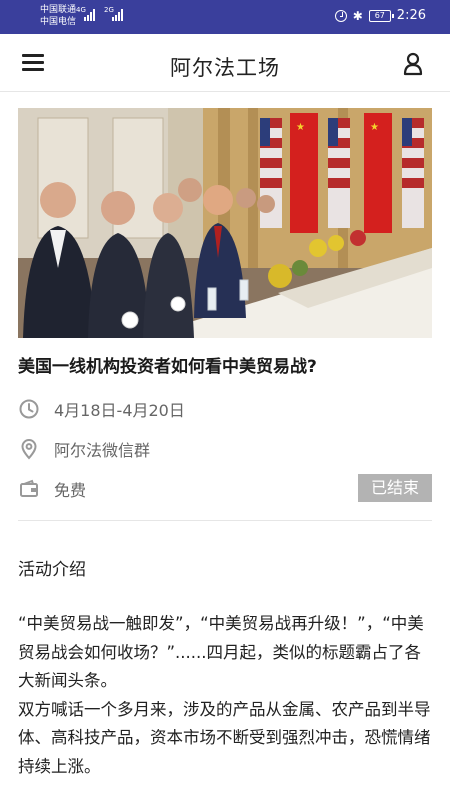 The image size is (450, 800). I want to click on event-fee-row: 免费, so click(52, 489).